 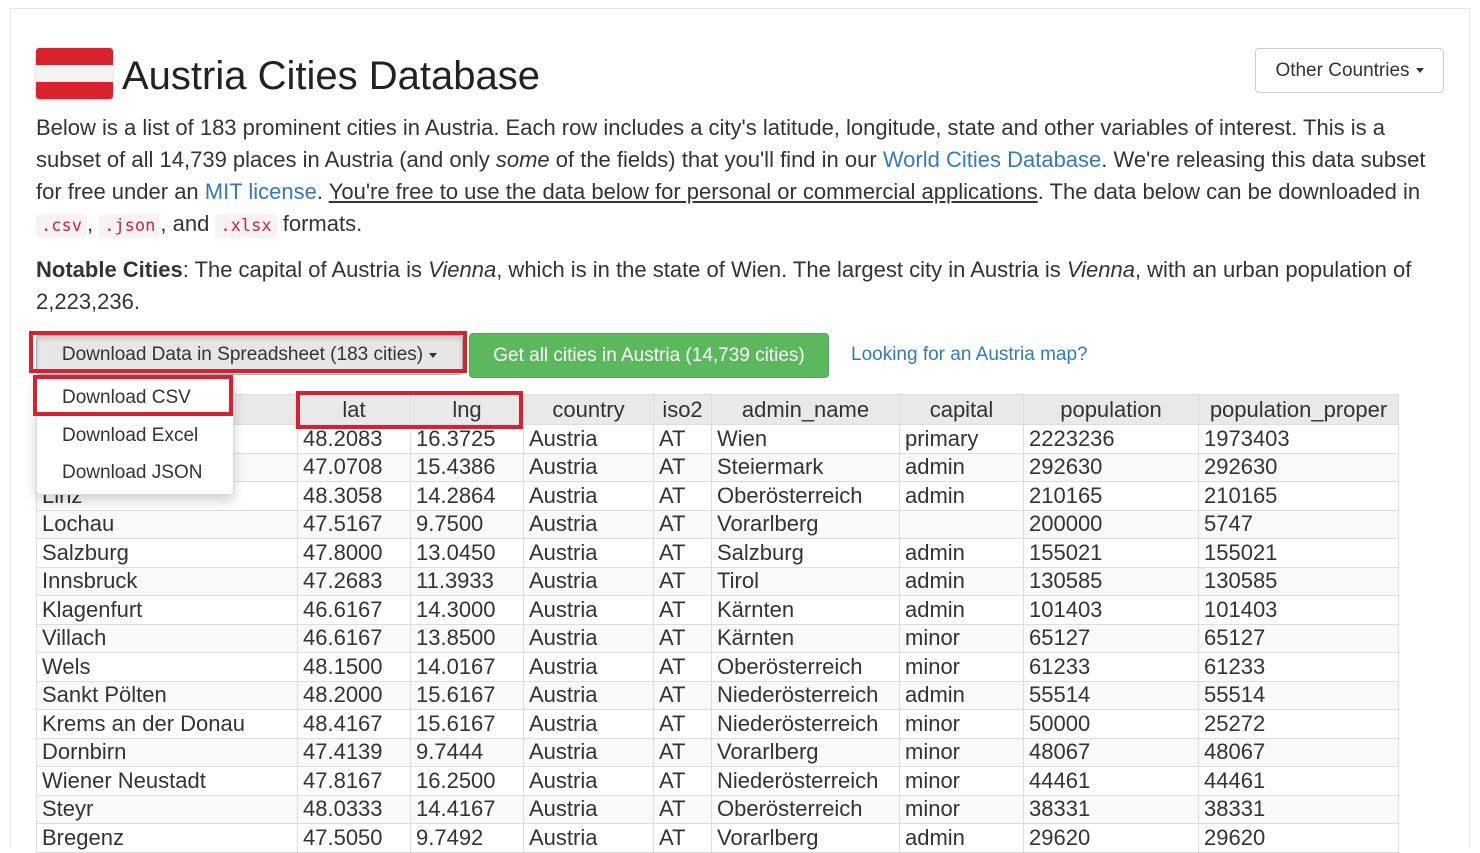 I want to click on table-cell-lat: 47.5050, so click(x=354, y=838).